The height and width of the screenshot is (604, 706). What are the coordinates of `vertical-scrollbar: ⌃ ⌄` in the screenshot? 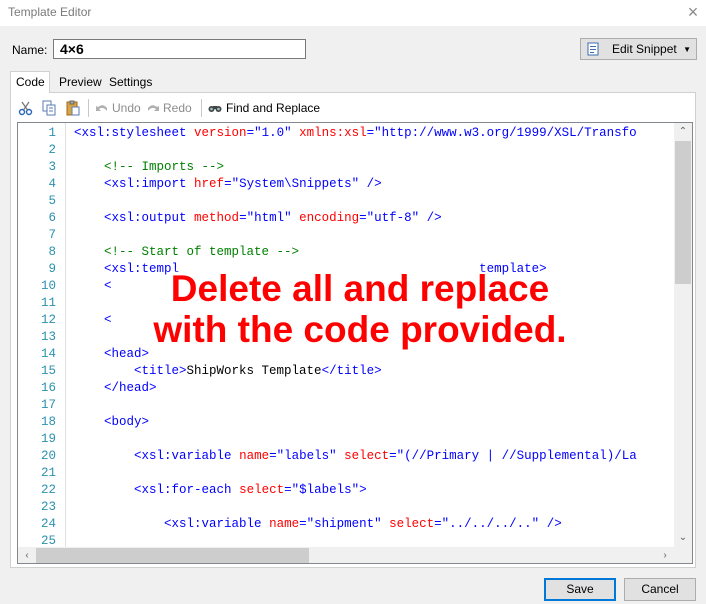 It's located at (683, 335).